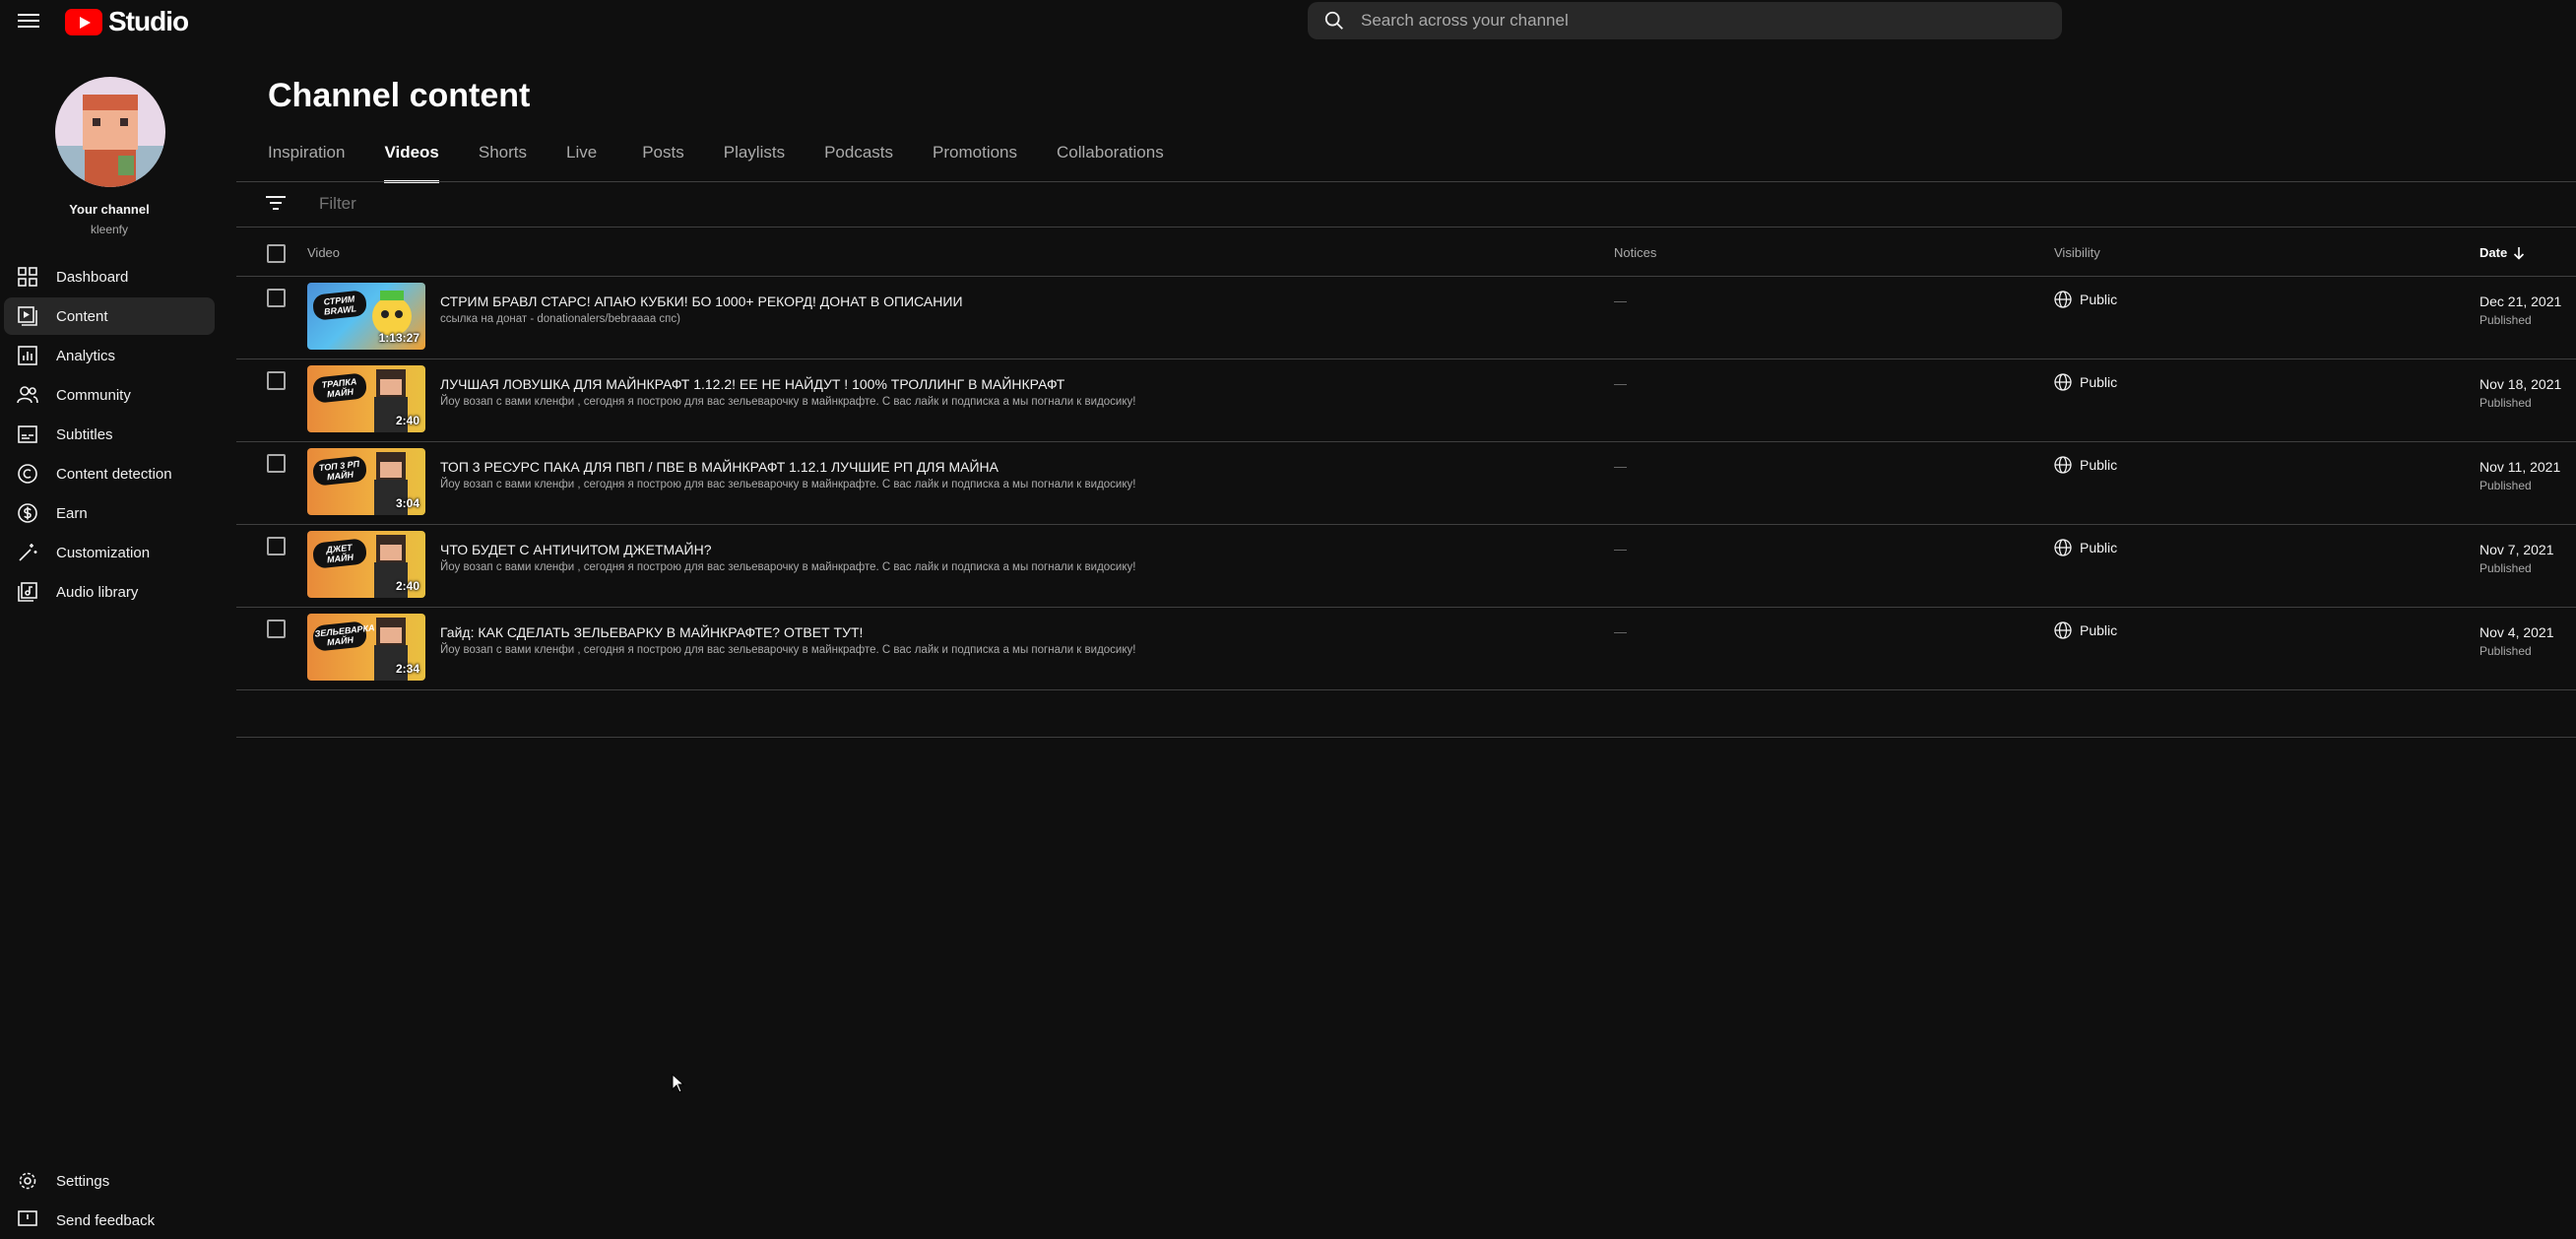 This screenshot has width=2576, height=1239. Describe the element at coordinates (27, 513) in the screenshot. I see `dollar-icon` at that location.